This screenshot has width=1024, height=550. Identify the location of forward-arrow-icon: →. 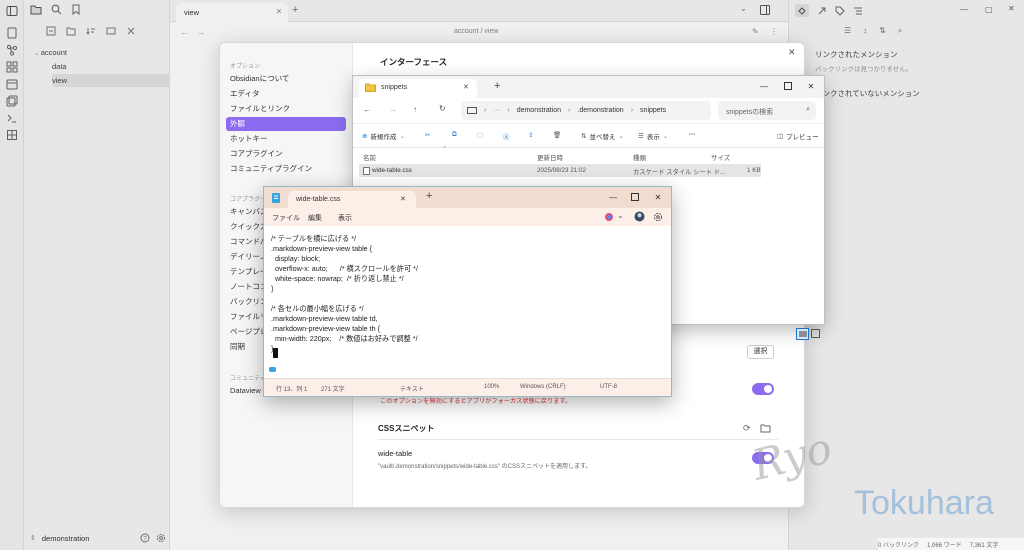
(393, 109).